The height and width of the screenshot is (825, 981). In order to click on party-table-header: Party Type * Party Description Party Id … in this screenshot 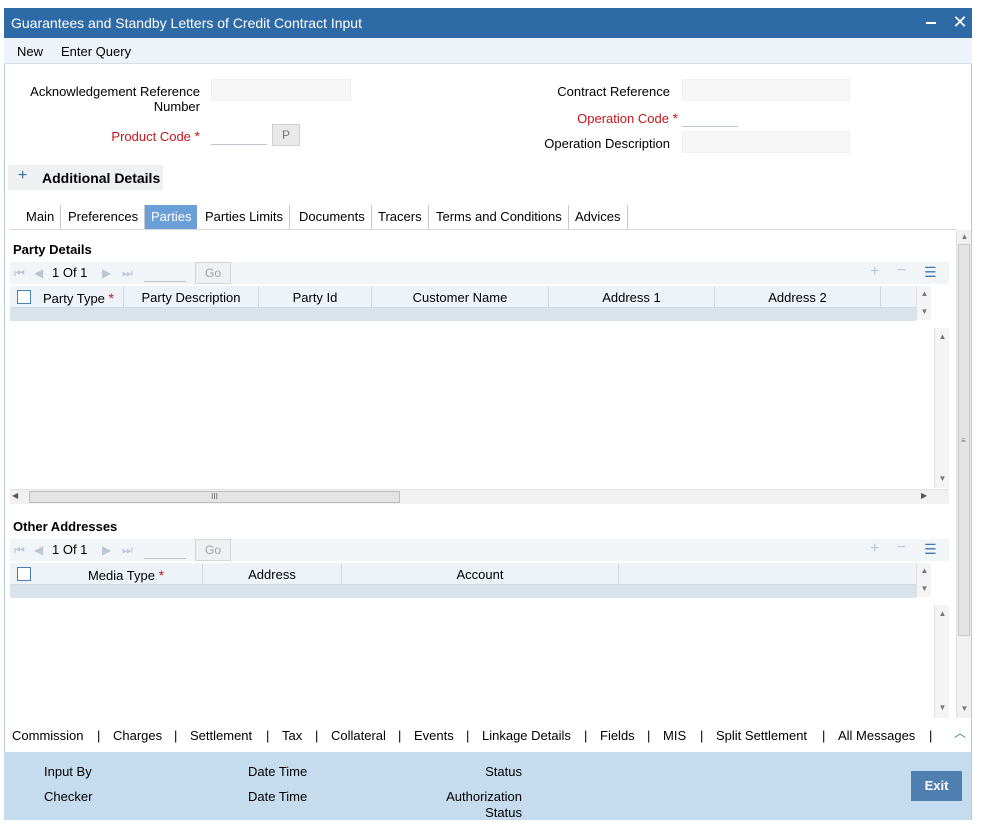, I will do `click(463, 297)`.